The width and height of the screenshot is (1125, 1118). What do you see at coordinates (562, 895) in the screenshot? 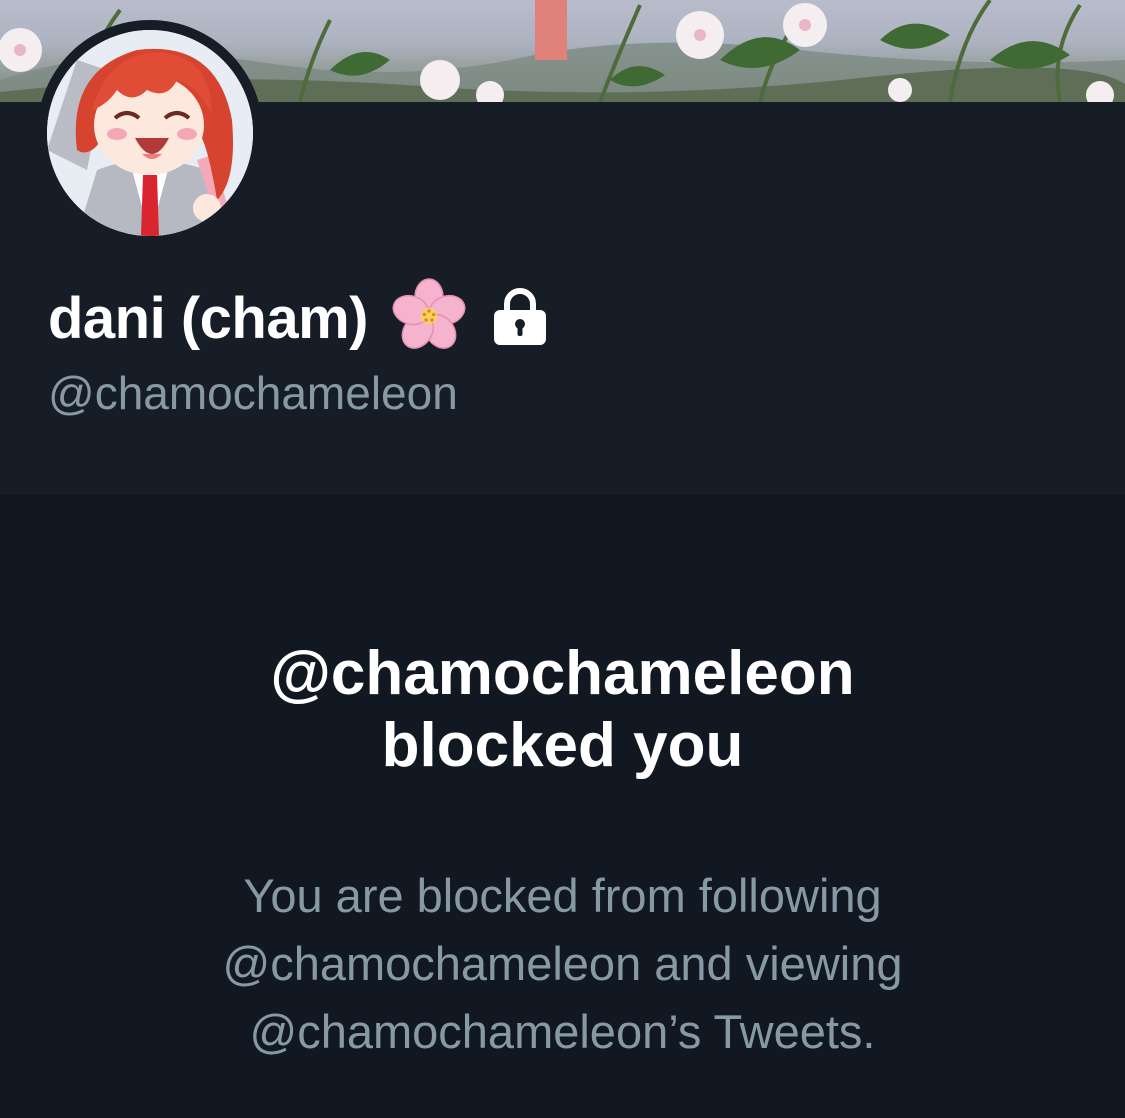
I see `blocked-description-line: You are blocked from following` at bounding box center [562, 895].